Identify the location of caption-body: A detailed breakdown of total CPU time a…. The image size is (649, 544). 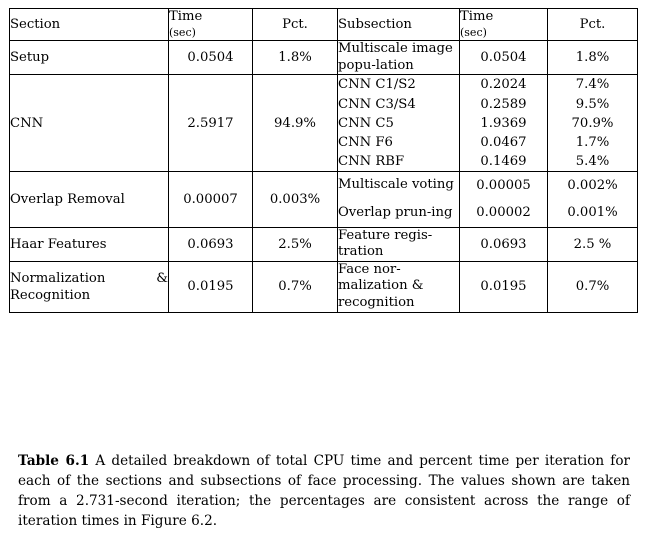
(324, 491).